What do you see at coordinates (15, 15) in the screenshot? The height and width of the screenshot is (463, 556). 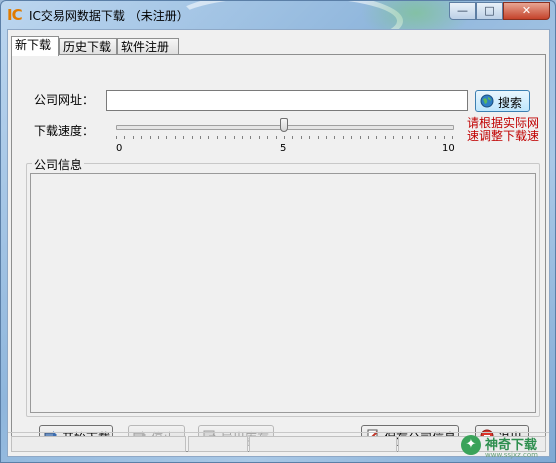 I see `app-logo-icon: IC` at bounding box center [15, 15].